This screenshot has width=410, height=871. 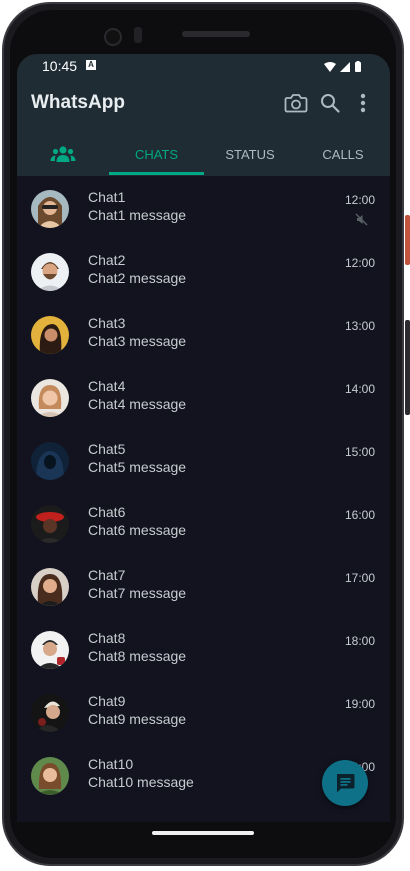 What do you see at coordinates (343, 154) in the screenshot?
I see `tab-calls: CALLS` at bounding box center [343, 154].